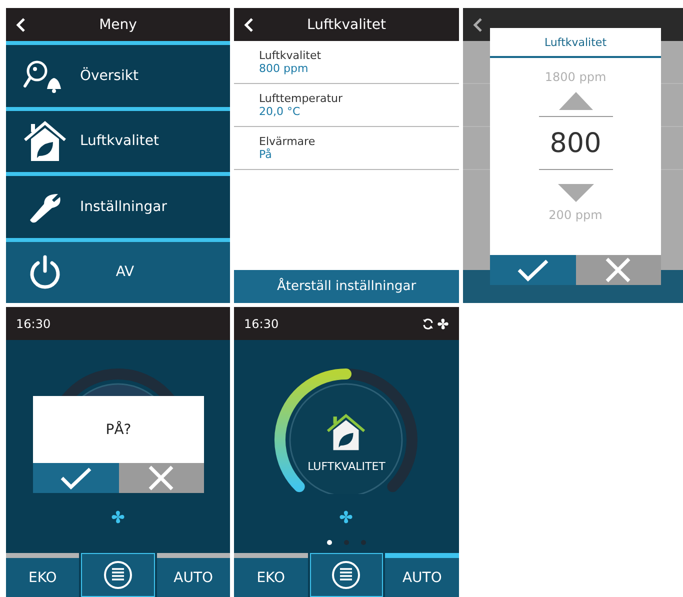 The width and height of the screenshot is (683, 597). What do you see at coordinates (478, 24) in the screenshot?
I see `back-icon` at bounding box center [478, 24].